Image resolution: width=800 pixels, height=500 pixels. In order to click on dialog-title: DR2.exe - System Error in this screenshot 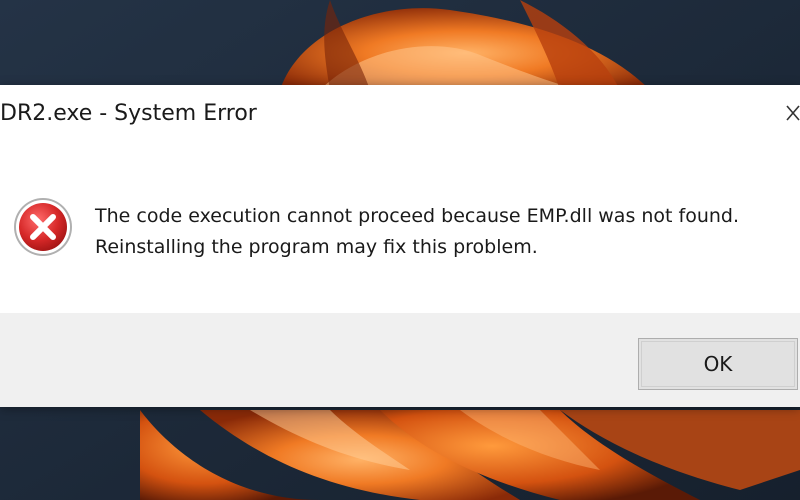, I will do `click(128, 113)`.